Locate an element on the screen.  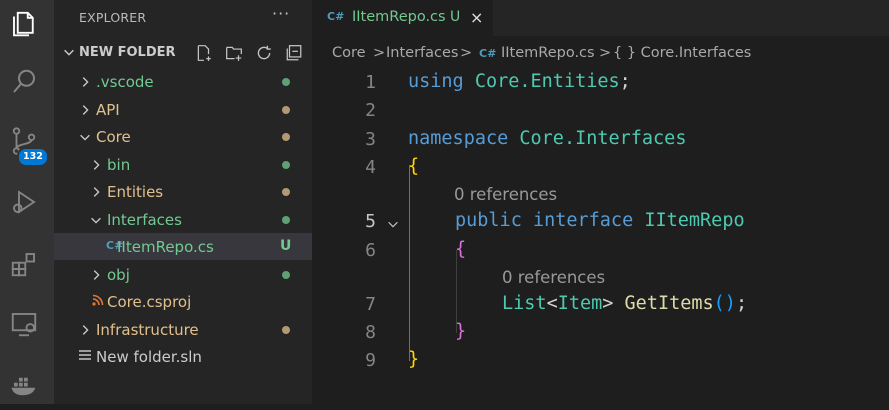
tree-item-infrastructure: Infrastructure is located at coordinates (183, 329).